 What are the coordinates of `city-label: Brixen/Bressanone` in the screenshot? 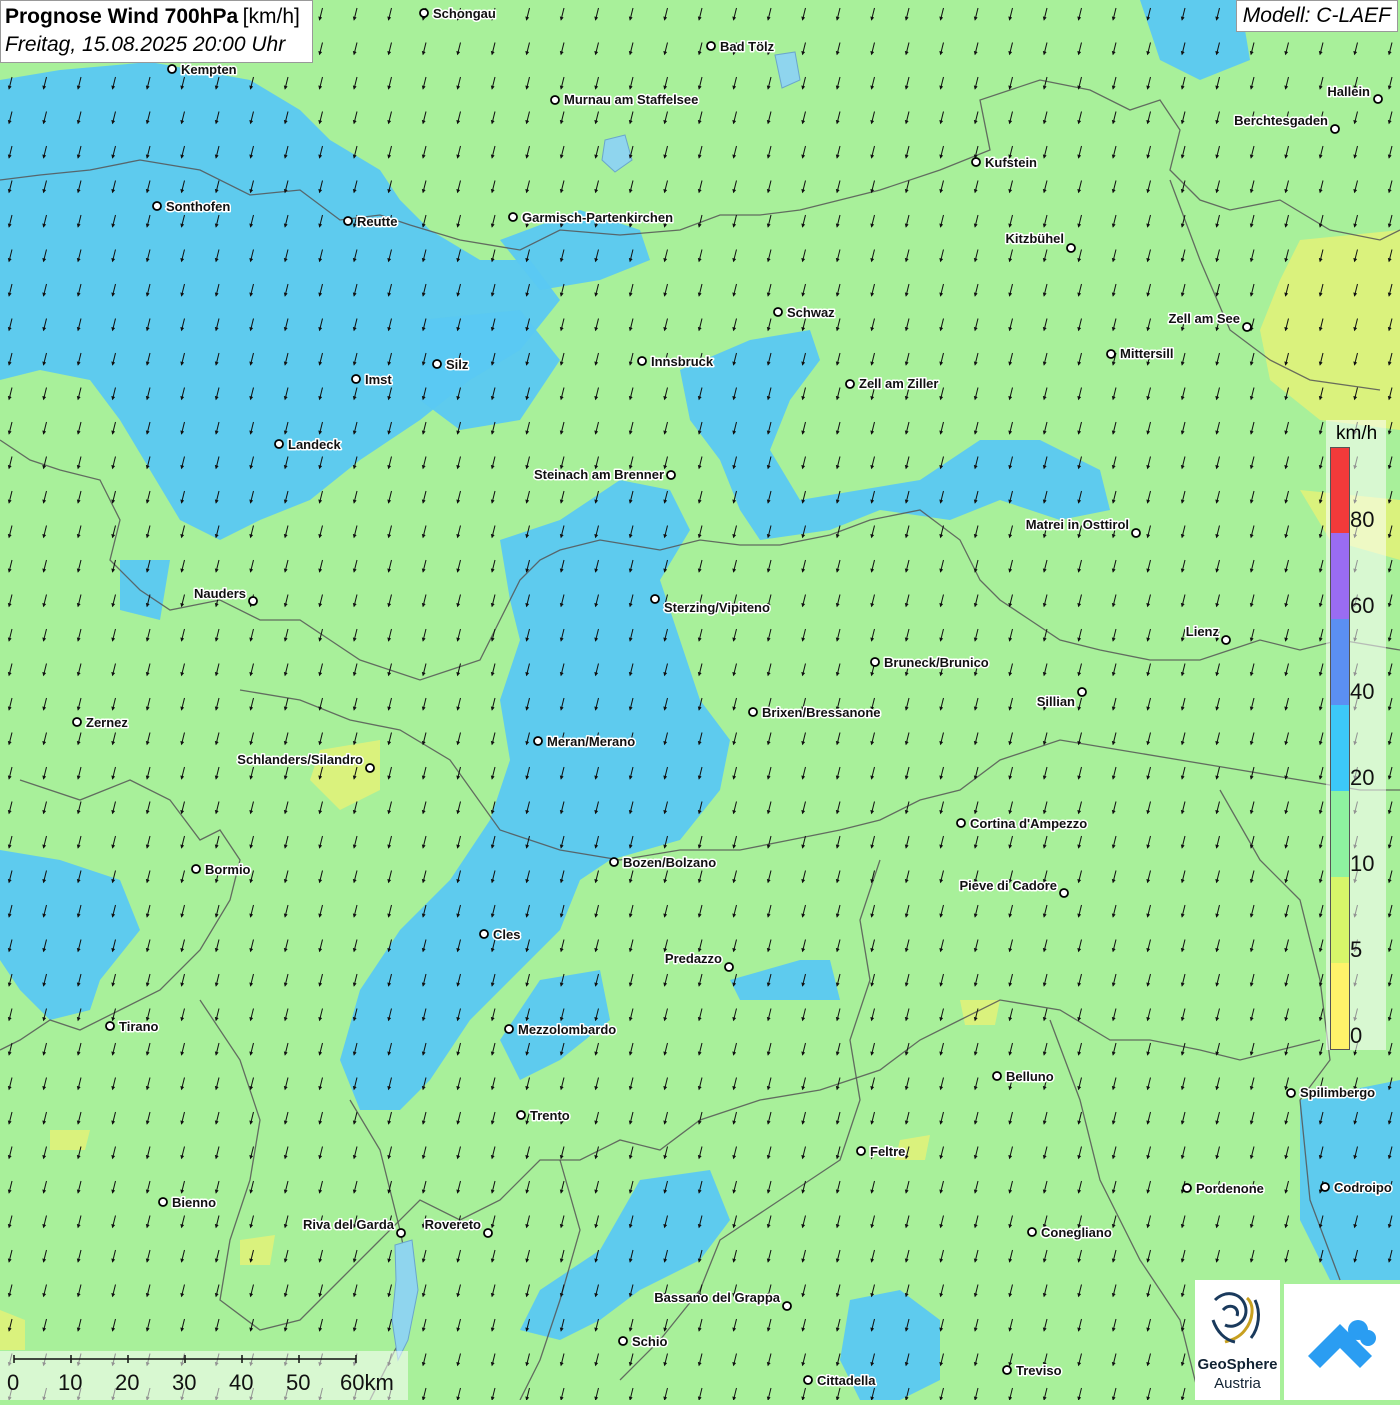 It's located at (821, 712).